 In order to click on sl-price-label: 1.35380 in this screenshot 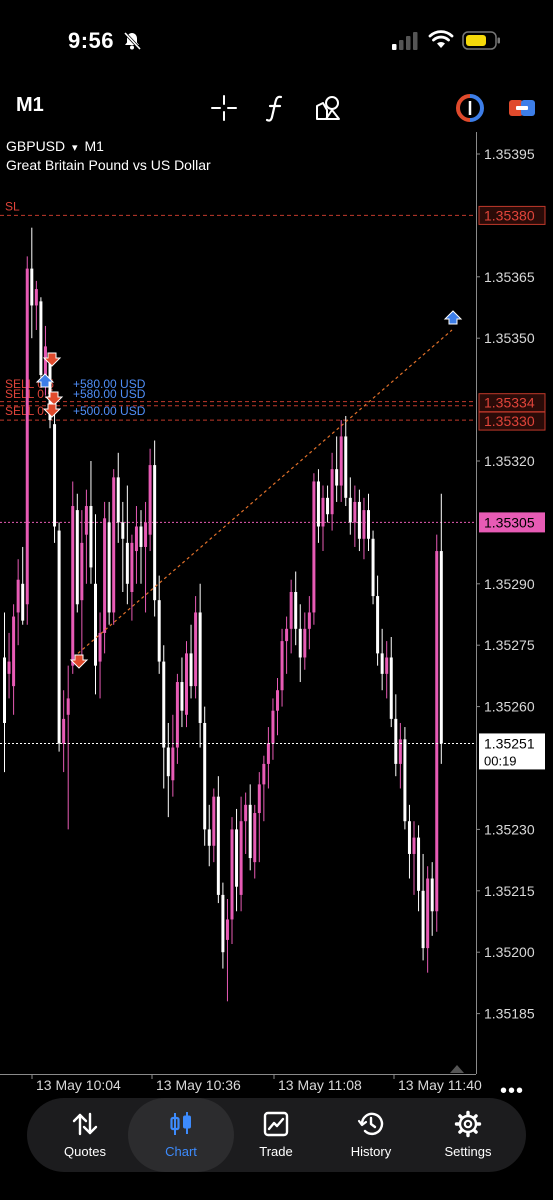, I will do `click(509, 215)`.